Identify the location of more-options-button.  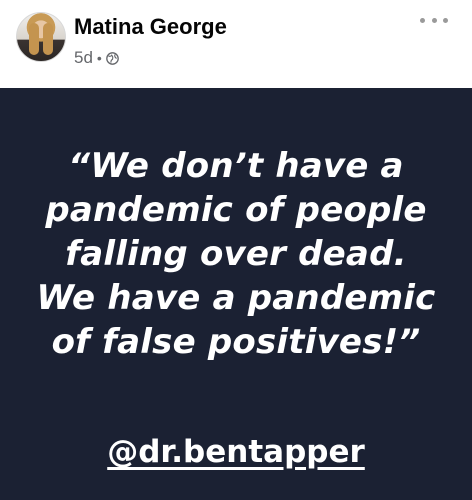
(434, 20).